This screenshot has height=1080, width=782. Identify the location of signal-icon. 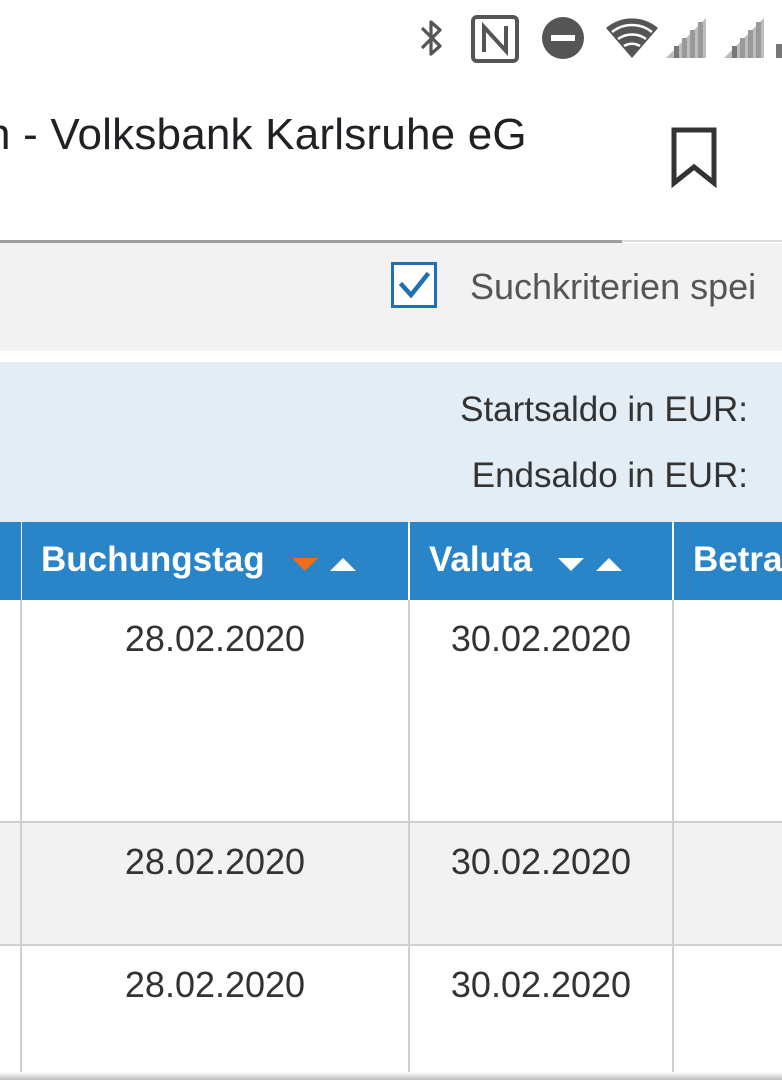
(686, 38).